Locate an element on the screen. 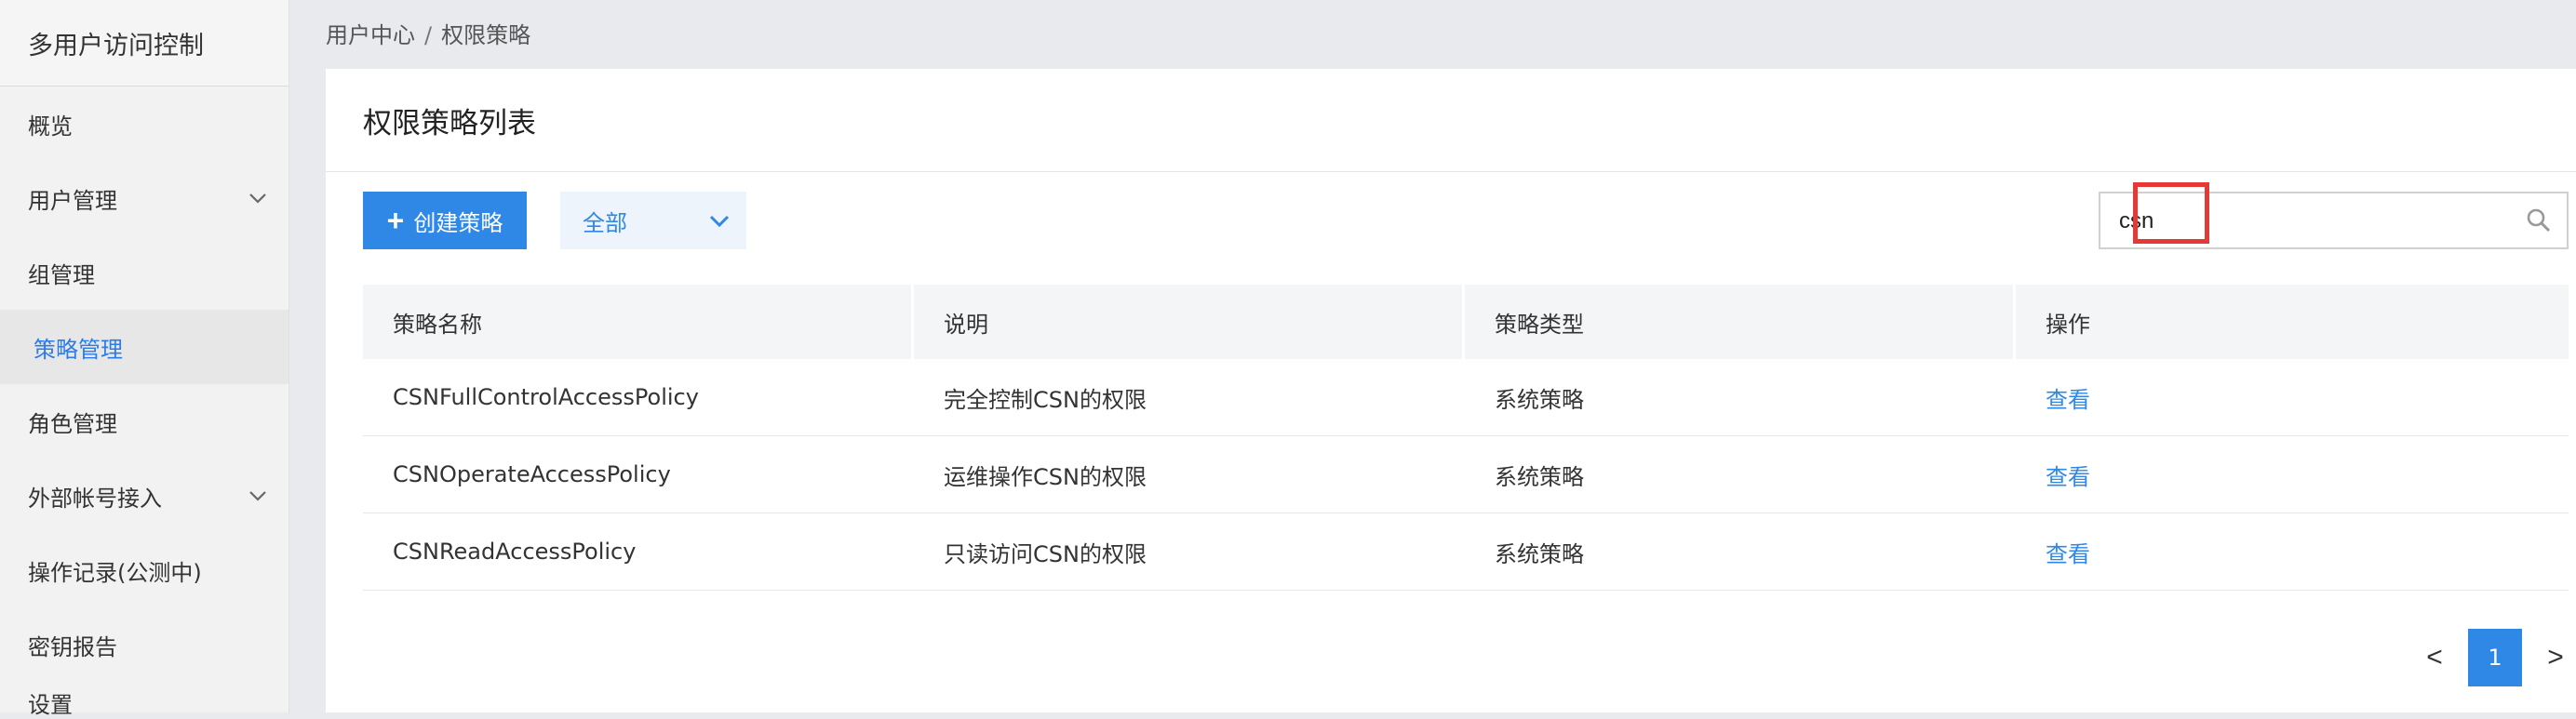  column-header-type: 策略类型 is located at coordinates (1740, 322).